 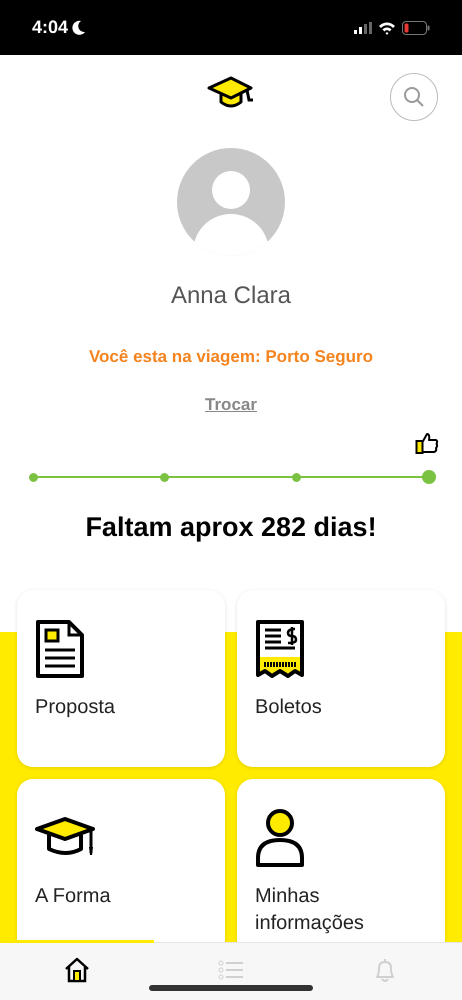 I want to click on search-button, so click(x=414, y=97).